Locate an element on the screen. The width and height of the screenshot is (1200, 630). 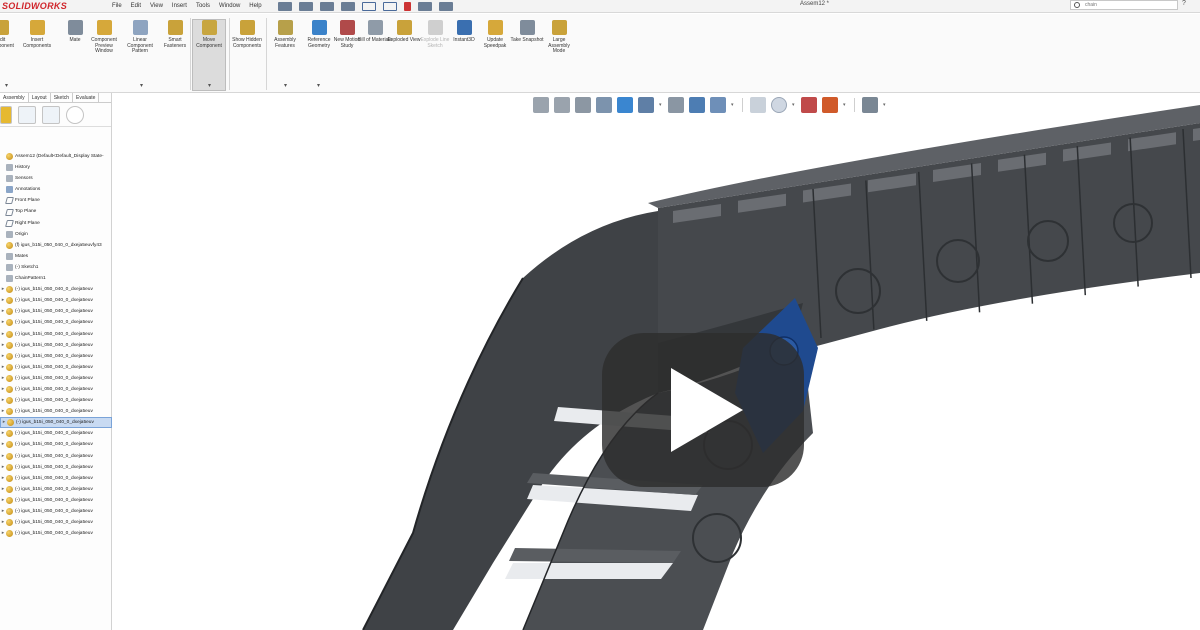
move-caret-chevron-down-icon: ▾ is located at coordinates (209, 85).